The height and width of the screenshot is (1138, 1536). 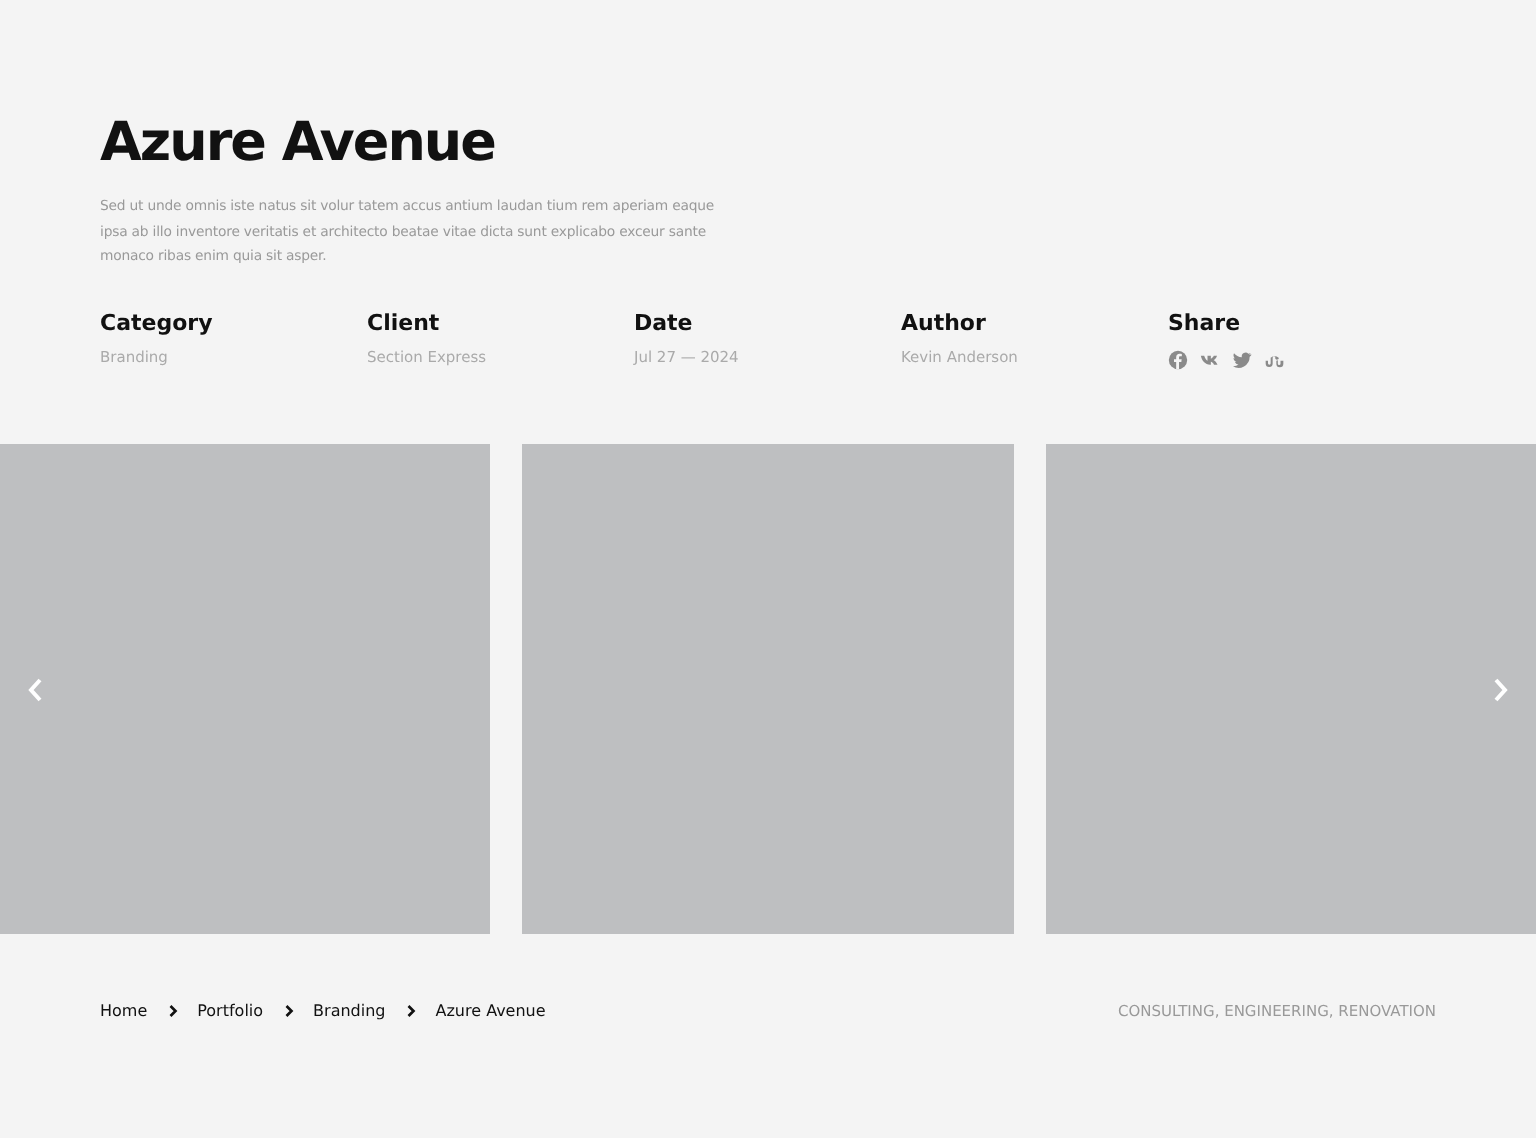 What do you see at coordinates (36, 689) in the screenshot?
I see `chevron-left-icon` at bounding box center [36, 689].